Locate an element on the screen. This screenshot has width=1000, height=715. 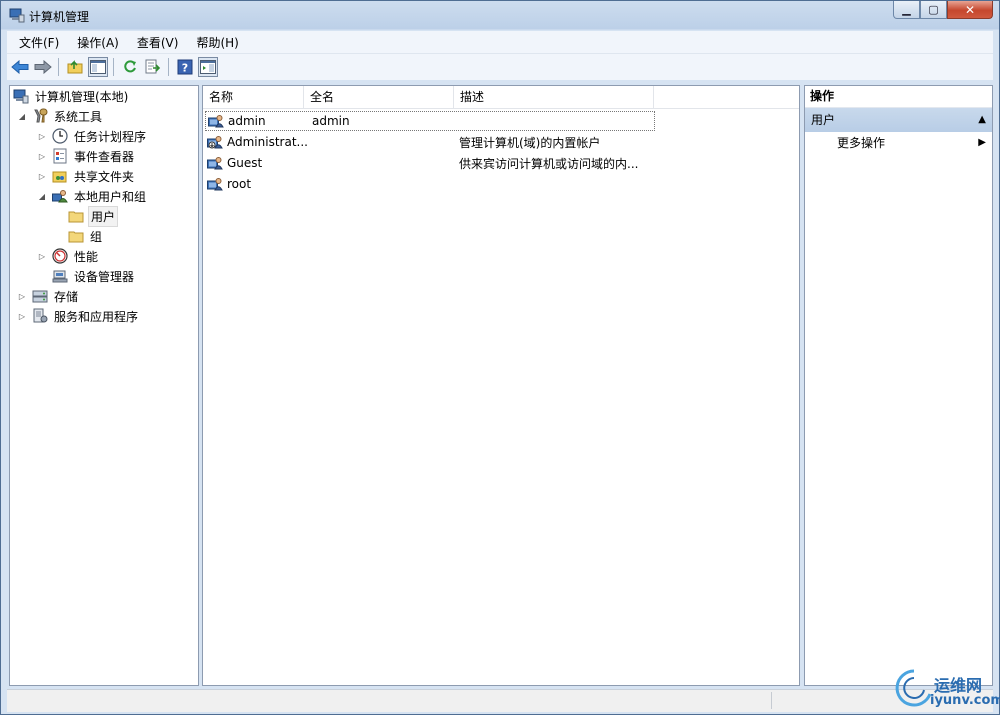
tree-label: 计算机管理(本地) is located at coordinates (82, 96).